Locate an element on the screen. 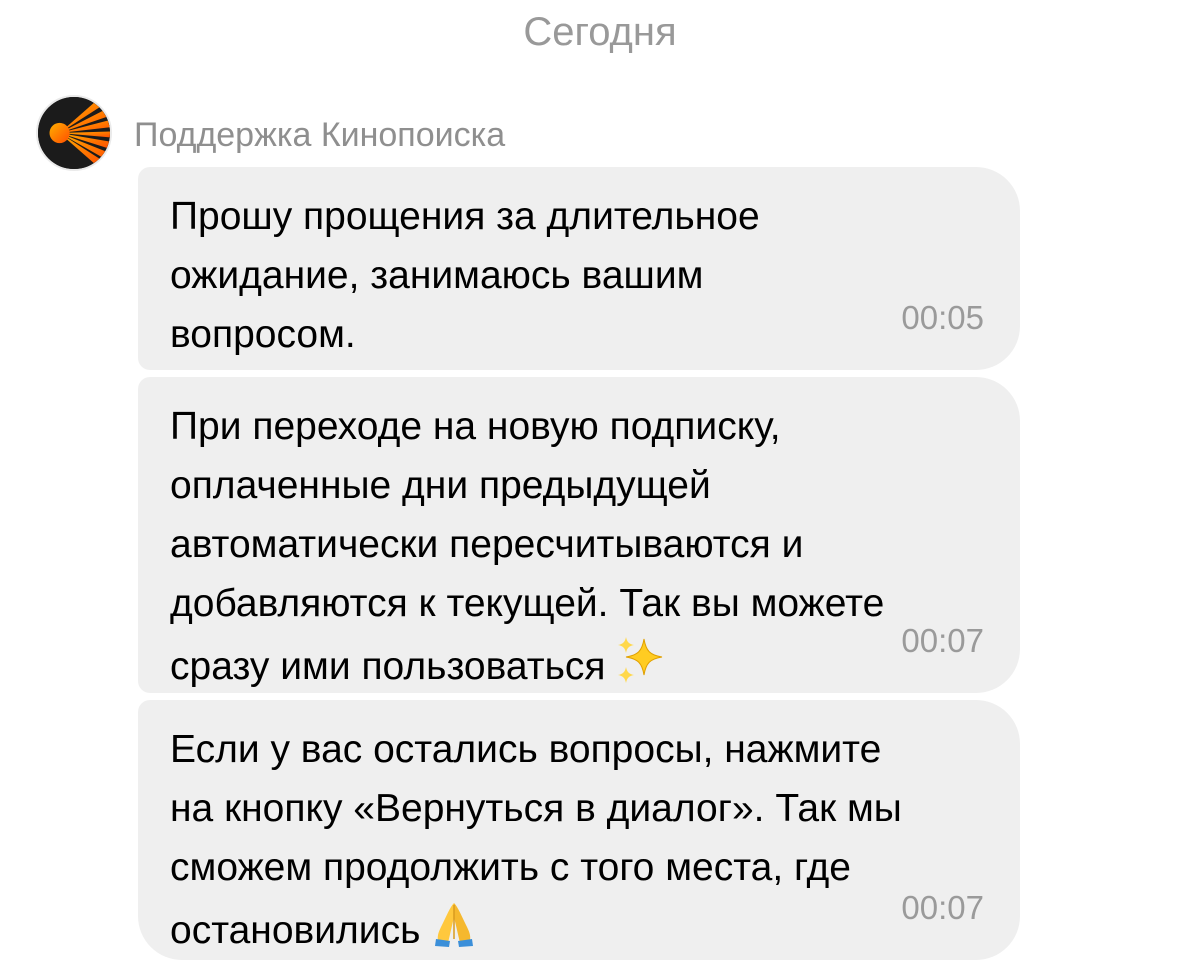  folded-hands-icon is located at coordinates (454, 923).